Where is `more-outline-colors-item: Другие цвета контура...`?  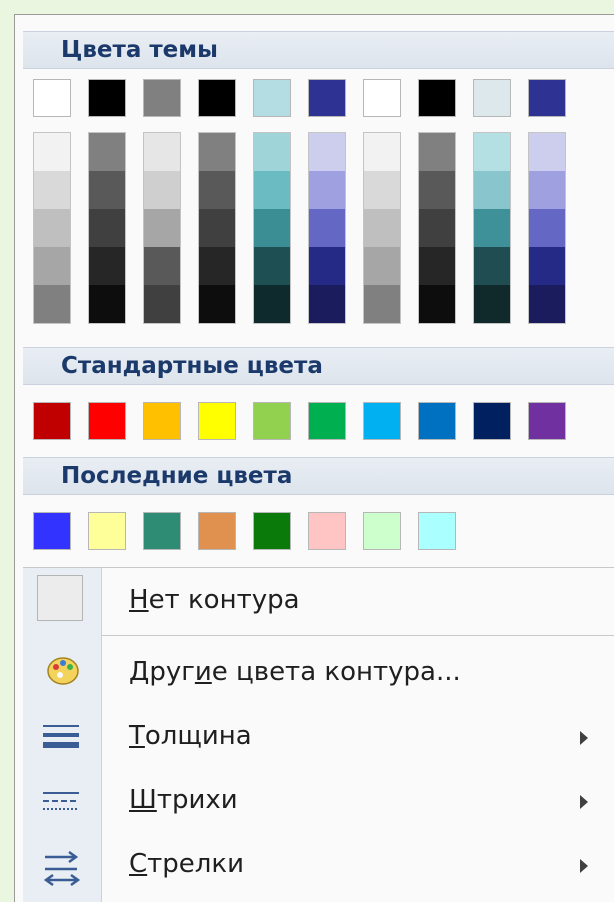
more-outline-colors-item: Другие цвета контура... is located at coordinates (318, 675).